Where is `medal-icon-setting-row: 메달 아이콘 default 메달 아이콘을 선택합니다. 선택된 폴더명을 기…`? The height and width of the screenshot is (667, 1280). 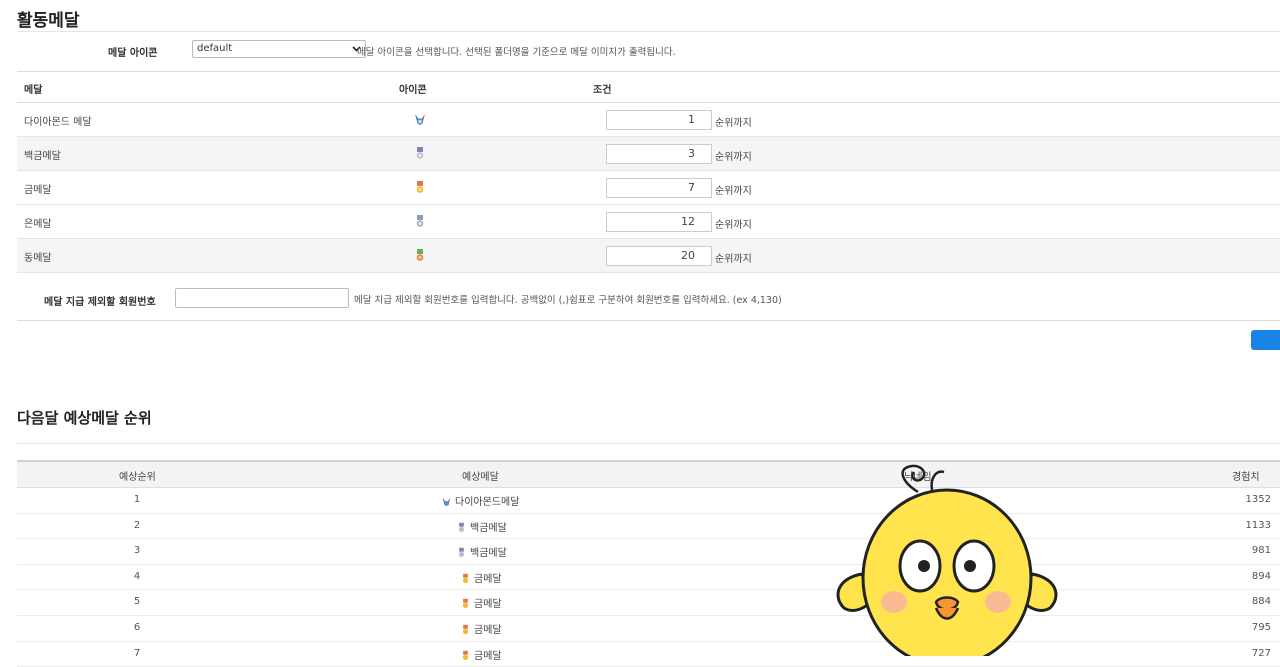 medal-icon-setting-row: 메달 아이콘 default 메달 아이콘을 선택합니다. 선택된 폴더명을 기… is located at coordinates (648, 50).